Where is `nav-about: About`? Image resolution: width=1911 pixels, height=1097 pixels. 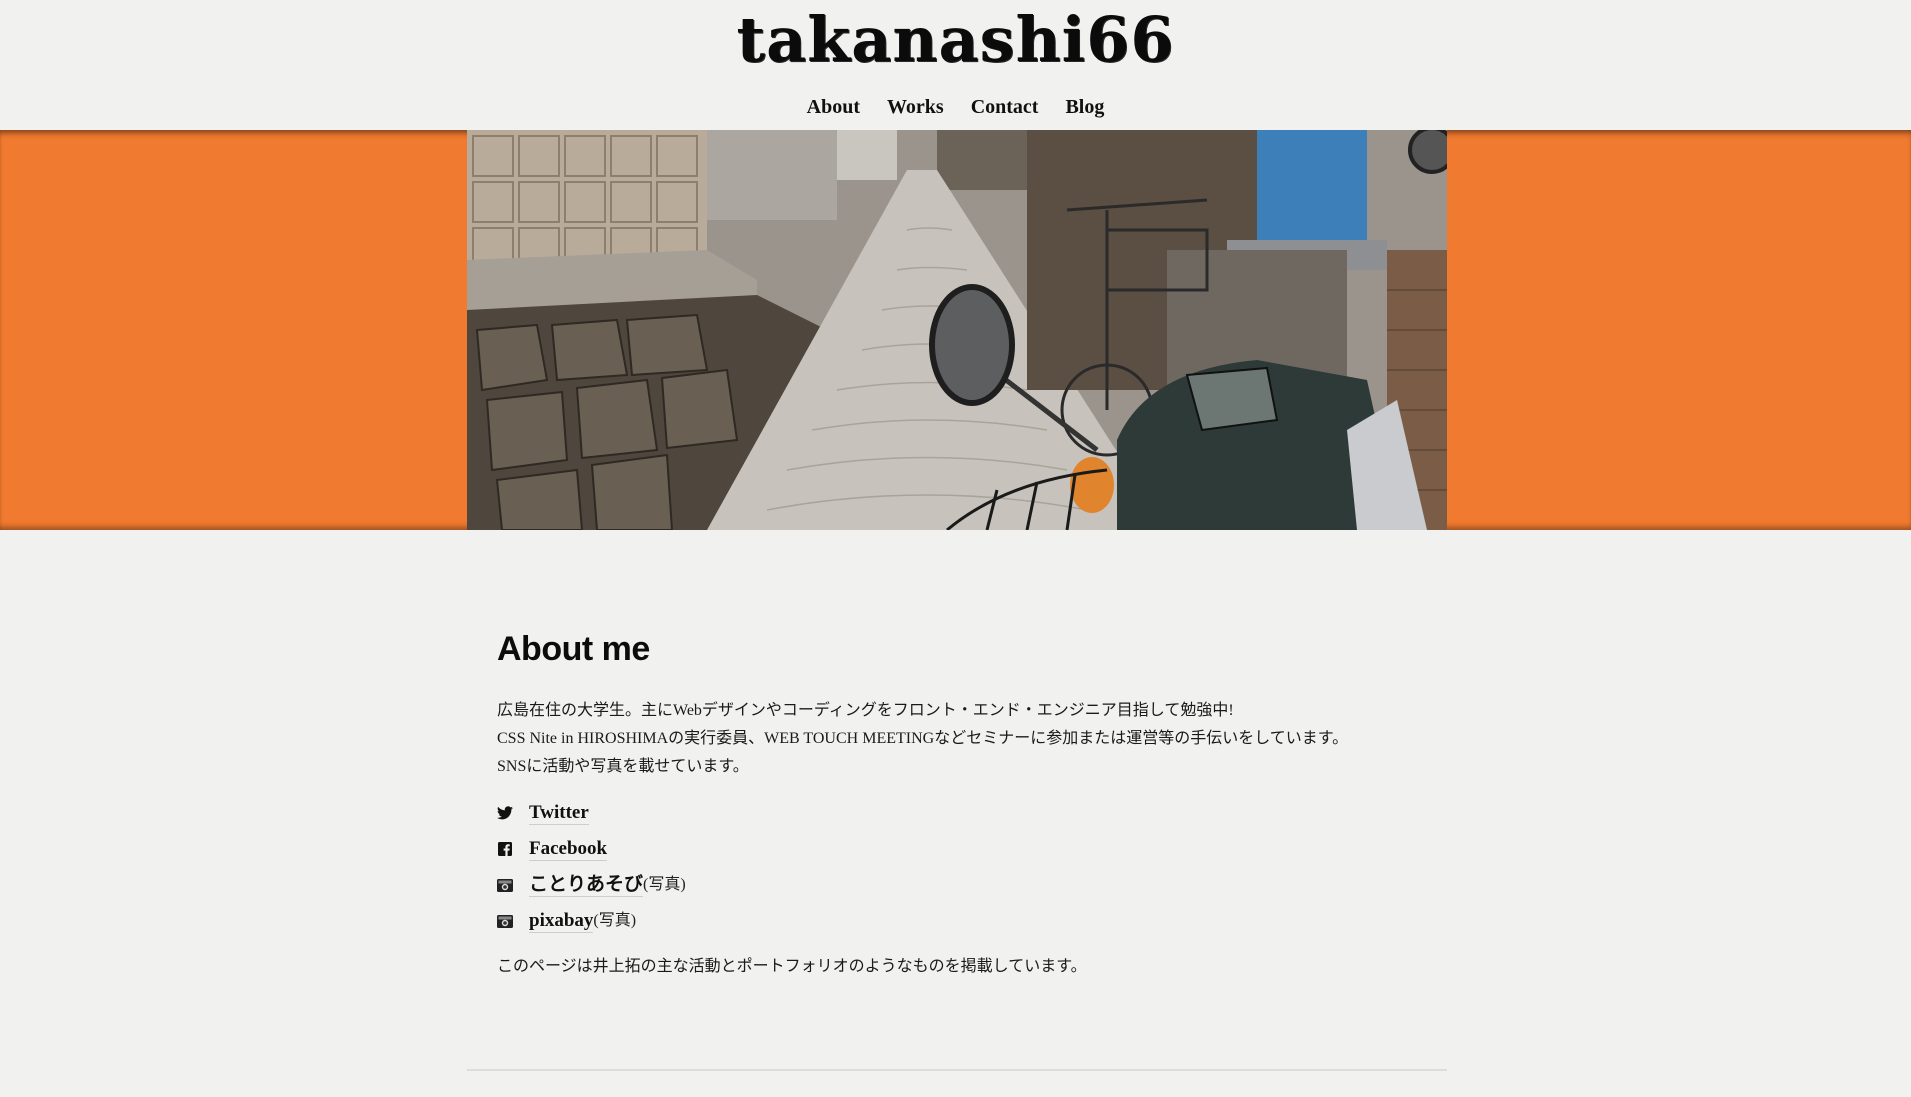
nav-about: About is located at coordinates (833, 107).